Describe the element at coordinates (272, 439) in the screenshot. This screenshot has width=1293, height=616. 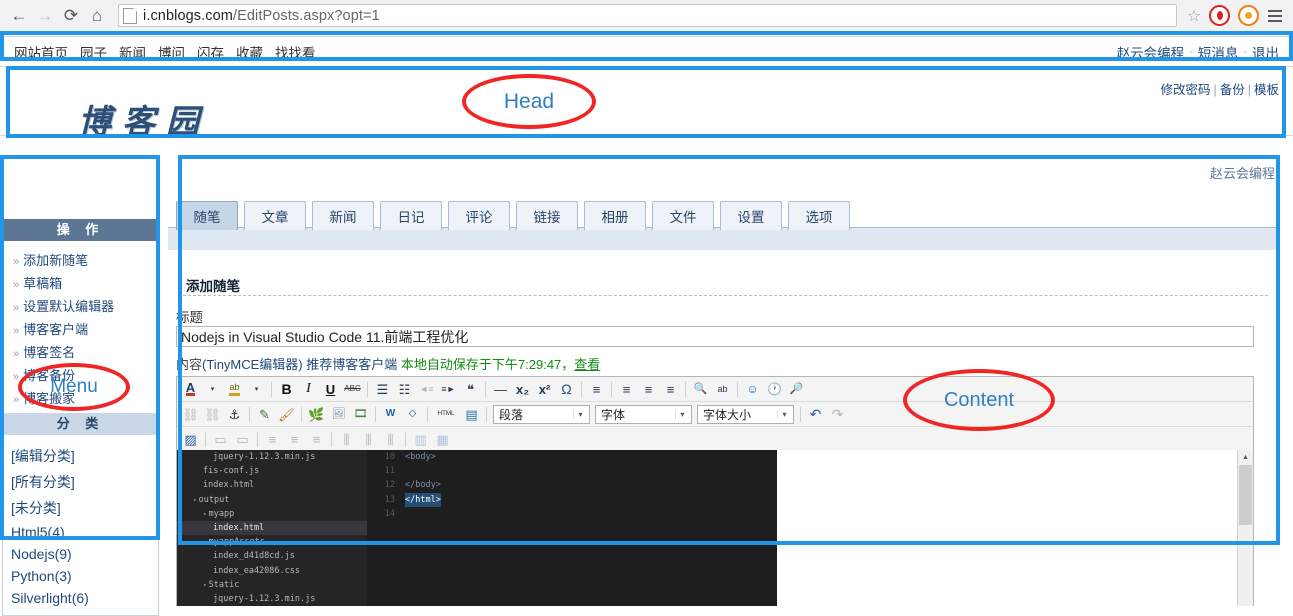
I see `insert-row-before-icon: ≡` at that location.